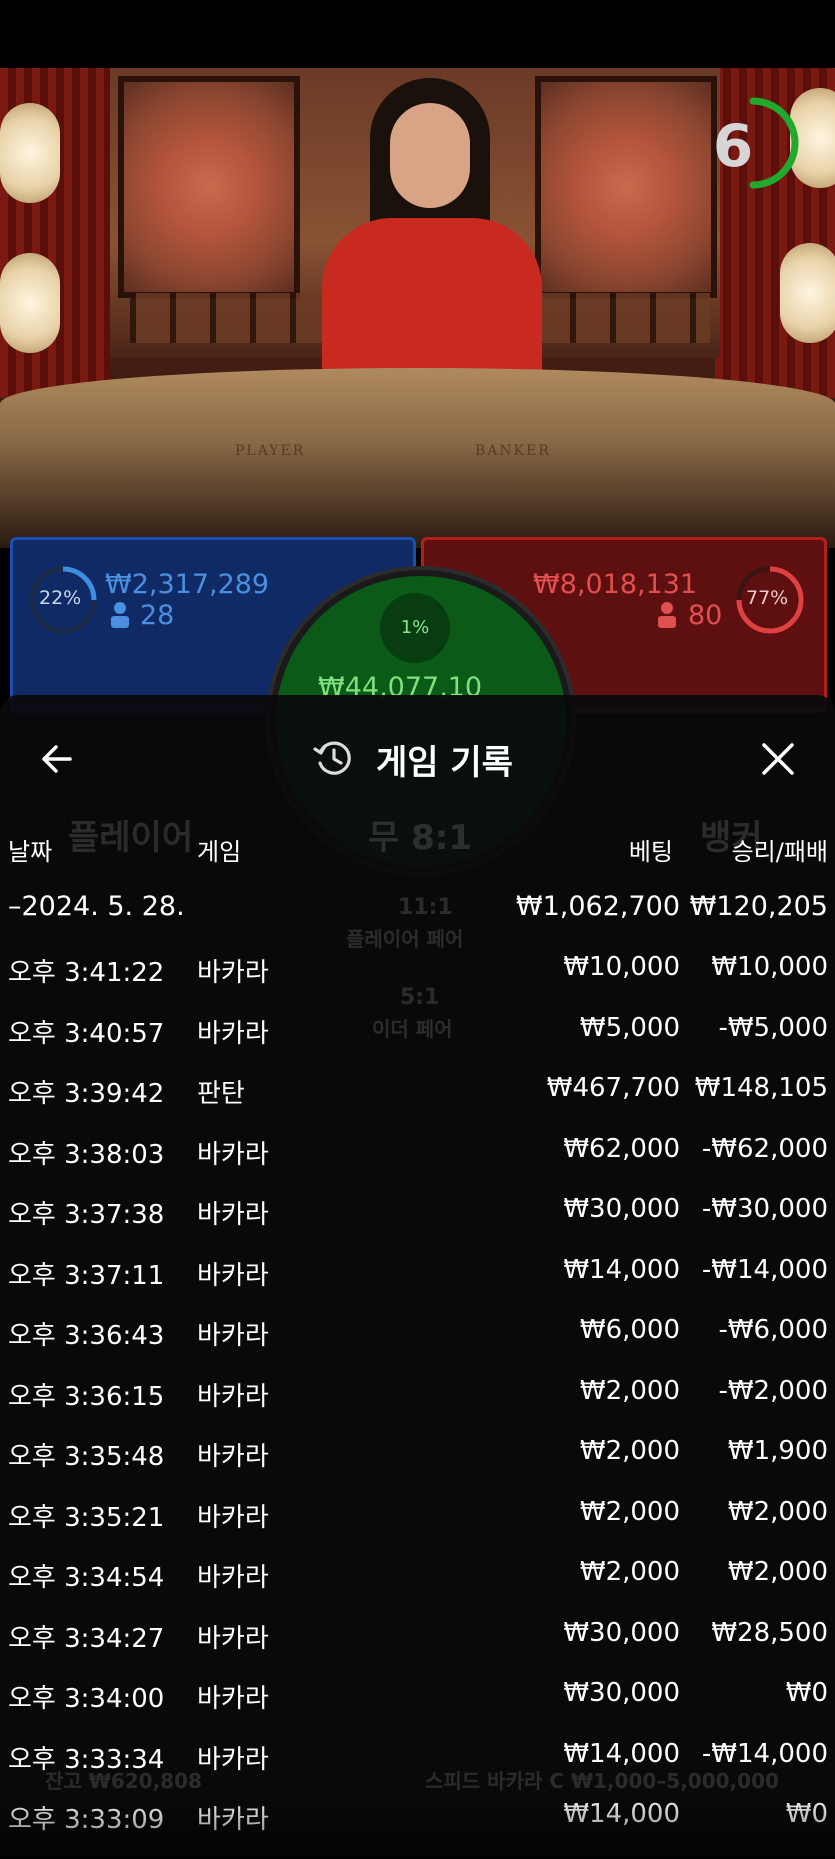  I want to click on history-row: 오후 3:34:54 바카라 ₩2,000 ₩2,000, so click(417, 1587).